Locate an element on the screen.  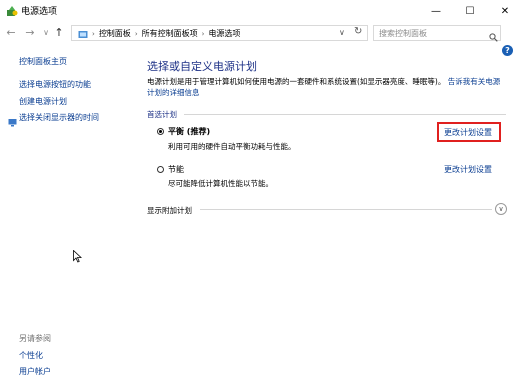
power-options-icon is located at coordinates (12, 11).